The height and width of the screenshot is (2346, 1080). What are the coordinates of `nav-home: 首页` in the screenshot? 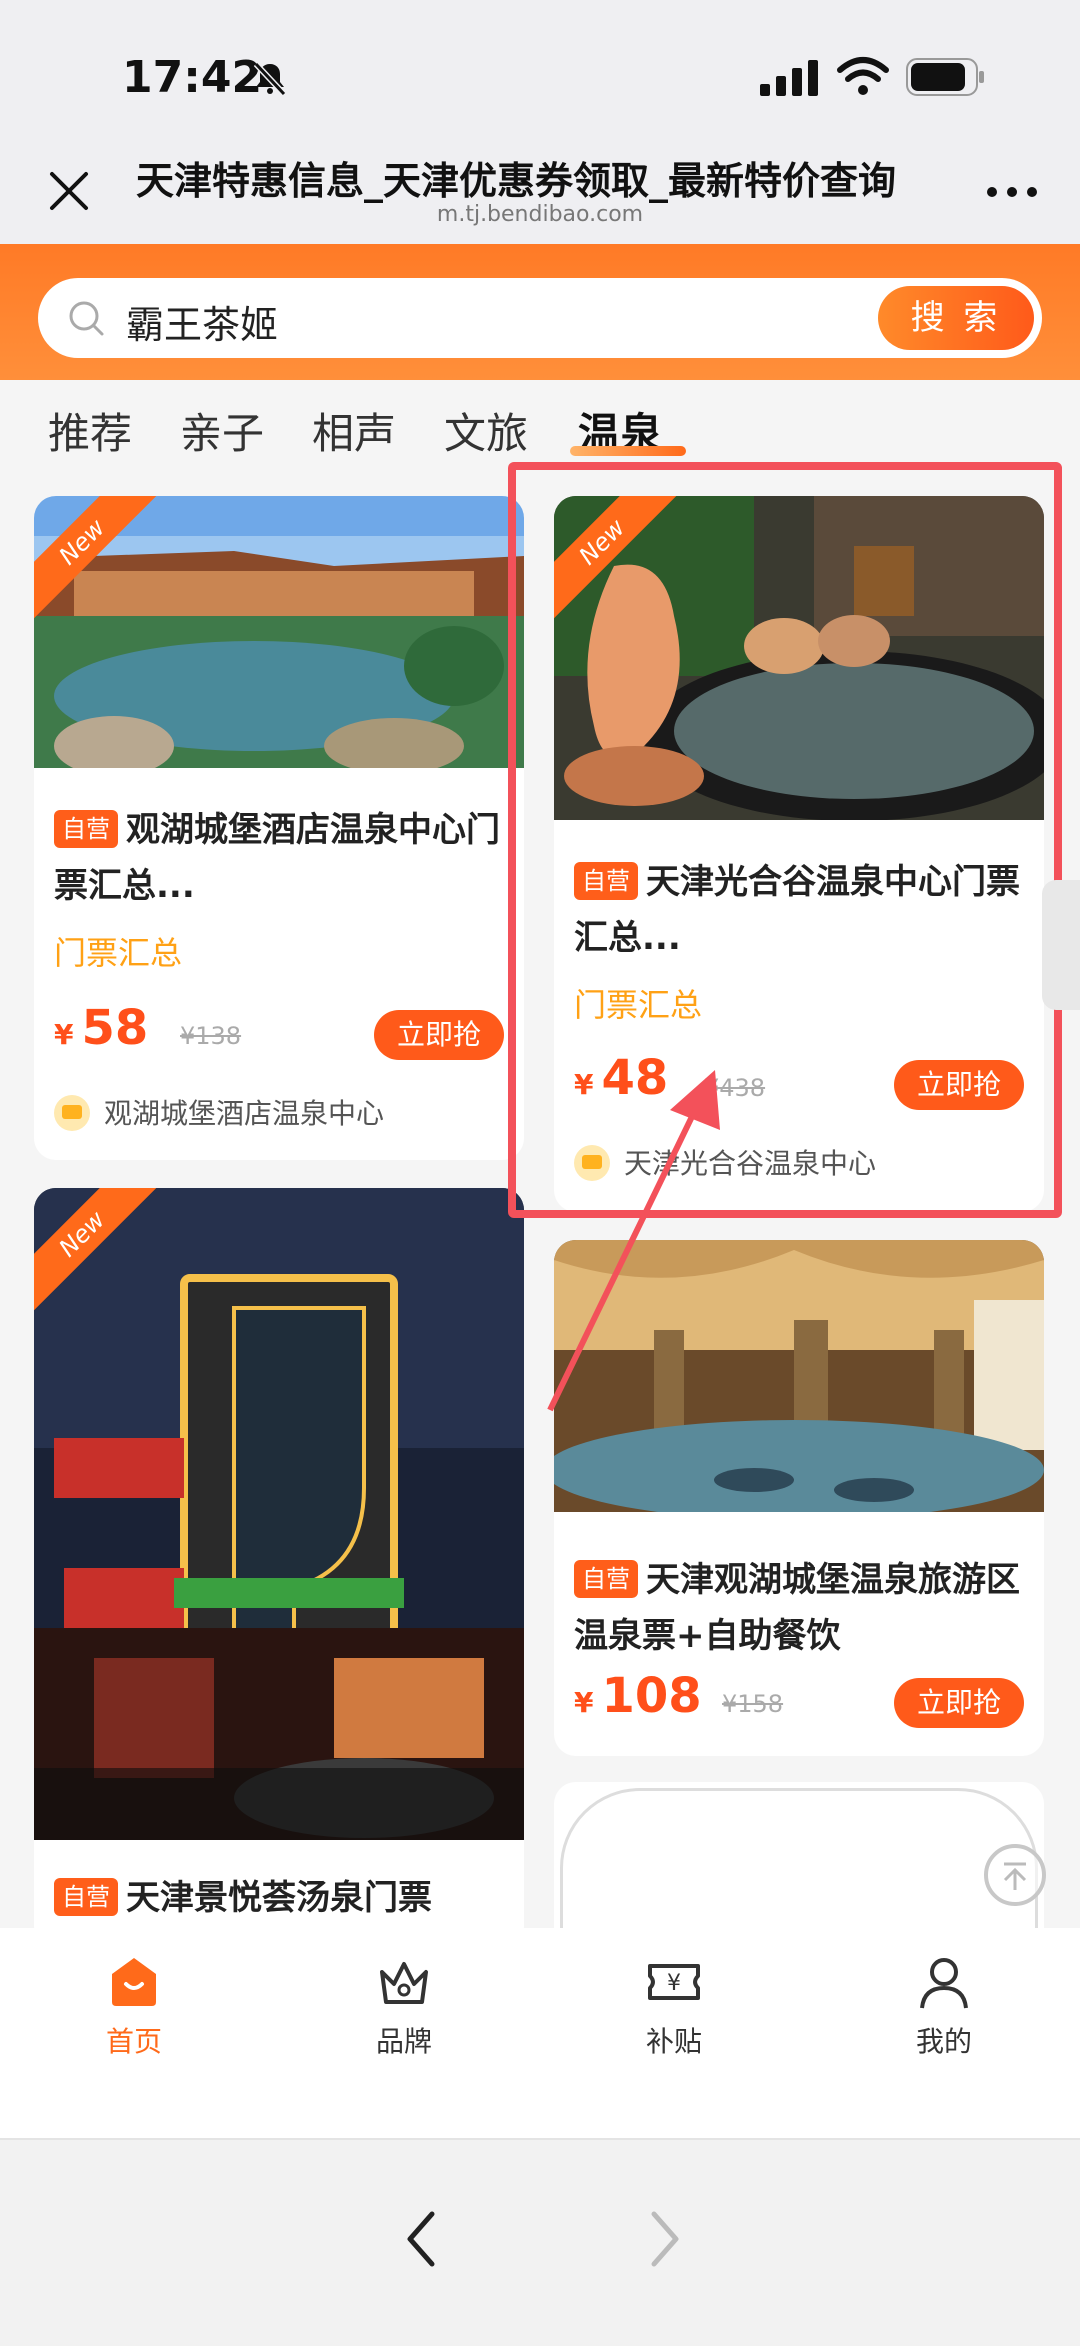 It's located at (134, 2007).